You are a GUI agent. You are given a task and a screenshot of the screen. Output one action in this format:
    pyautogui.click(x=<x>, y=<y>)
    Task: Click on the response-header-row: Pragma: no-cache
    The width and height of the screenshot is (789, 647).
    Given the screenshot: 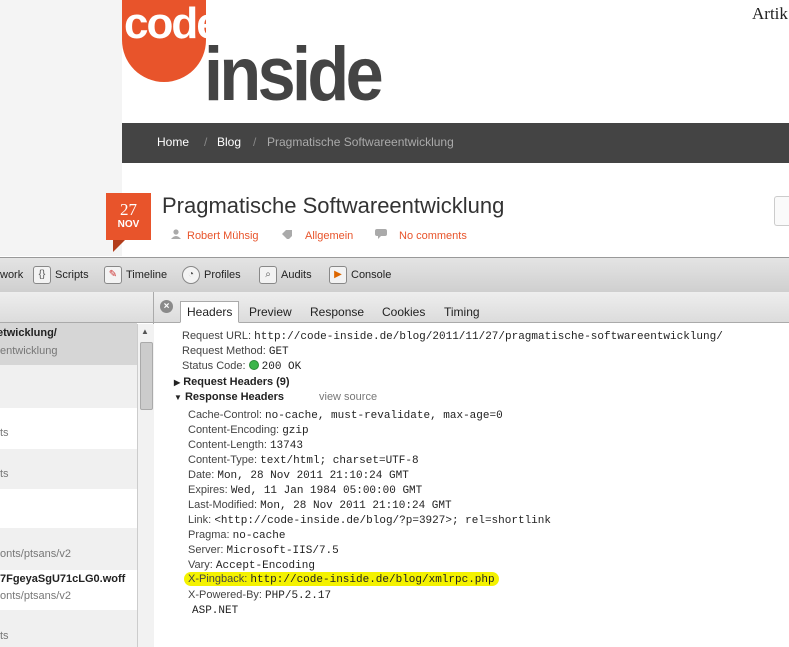 What is the action you would take?
    pyautogui.click(x=236, y=535)
    